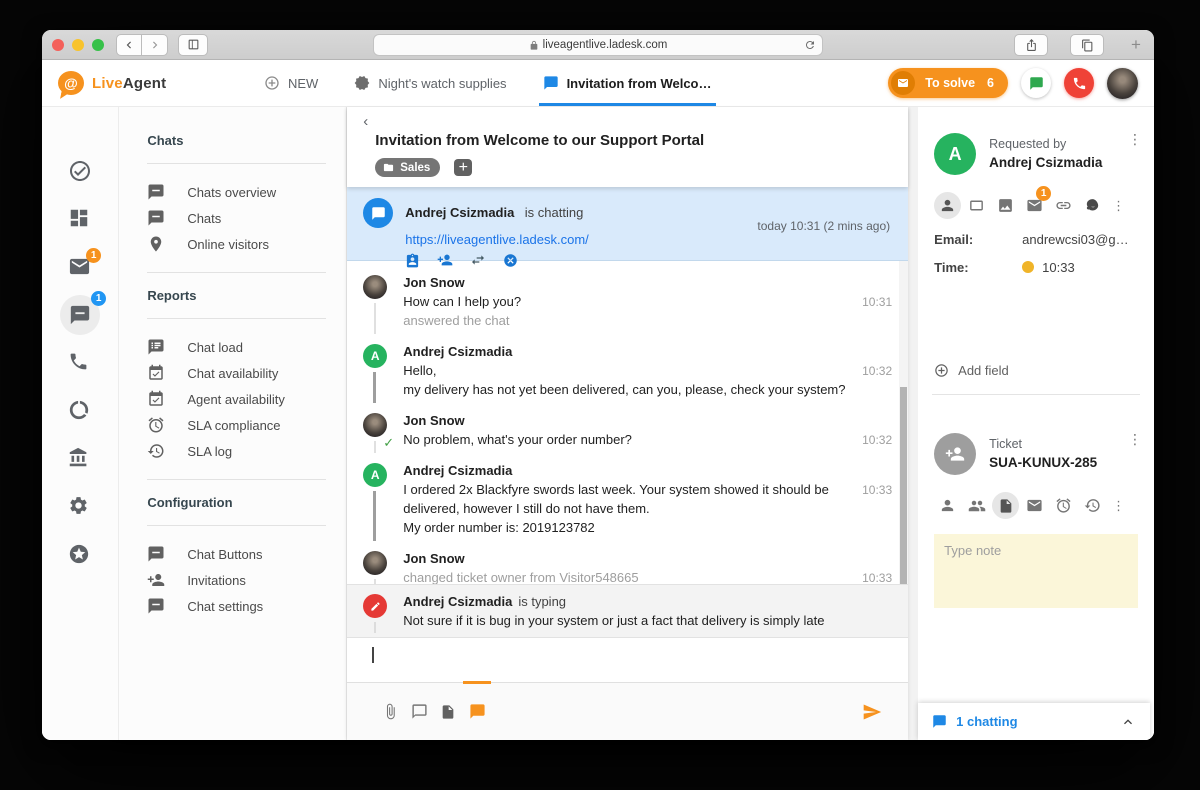 This screenshot has width=1200, height=790. What do you see at coordinates (1135, 139) in the screenshot?
I see `requester-menu-button: ⋮` at bounding box center [1135, 139].